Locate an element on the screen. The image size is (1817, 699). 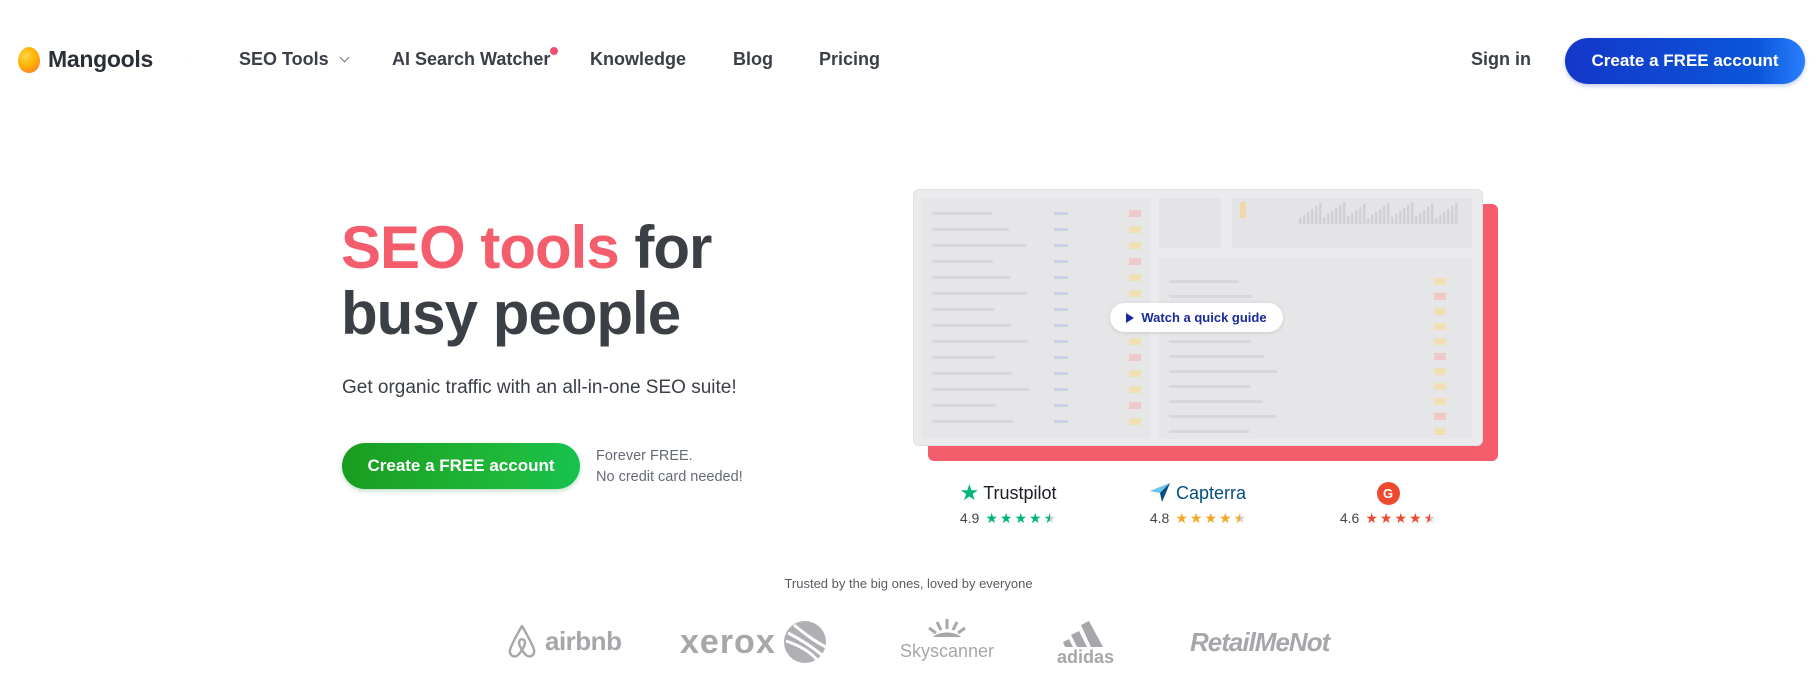
cta-note-line1: Forever FREE. is located at coordinates (644, 456).